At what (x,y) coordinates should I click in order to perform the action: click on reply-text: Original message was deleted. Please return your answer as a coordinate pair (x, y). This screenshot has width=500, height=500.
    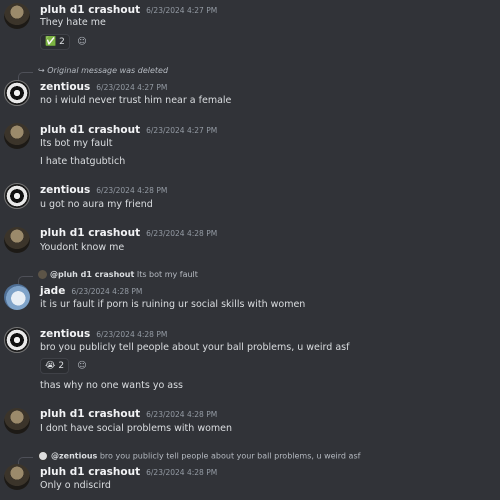
    Looking at the image, I should click on (108, 70).